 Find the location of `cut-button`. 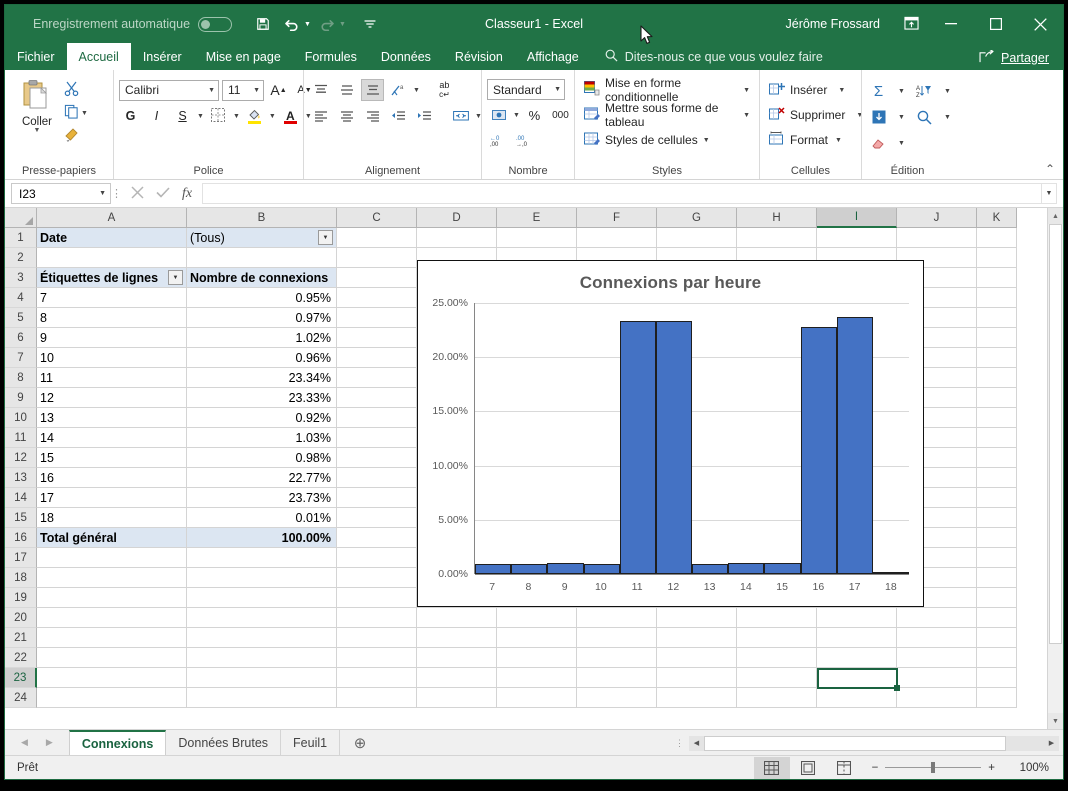

cut-button is located at coordinates (76, 90).